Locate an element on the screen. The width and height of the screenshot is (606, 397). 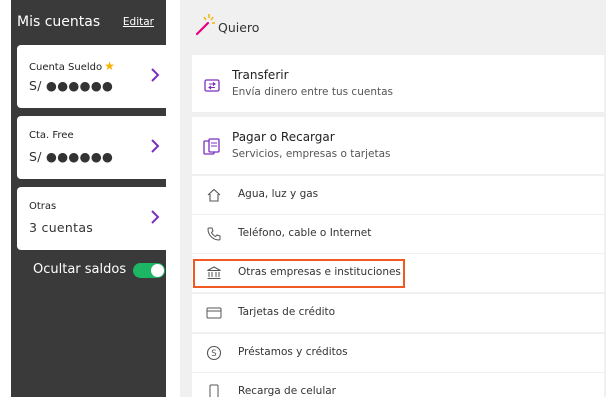
account-card-cta-free: Cta. Free S/ ●●●●●● is located at coordinates (94, 147).